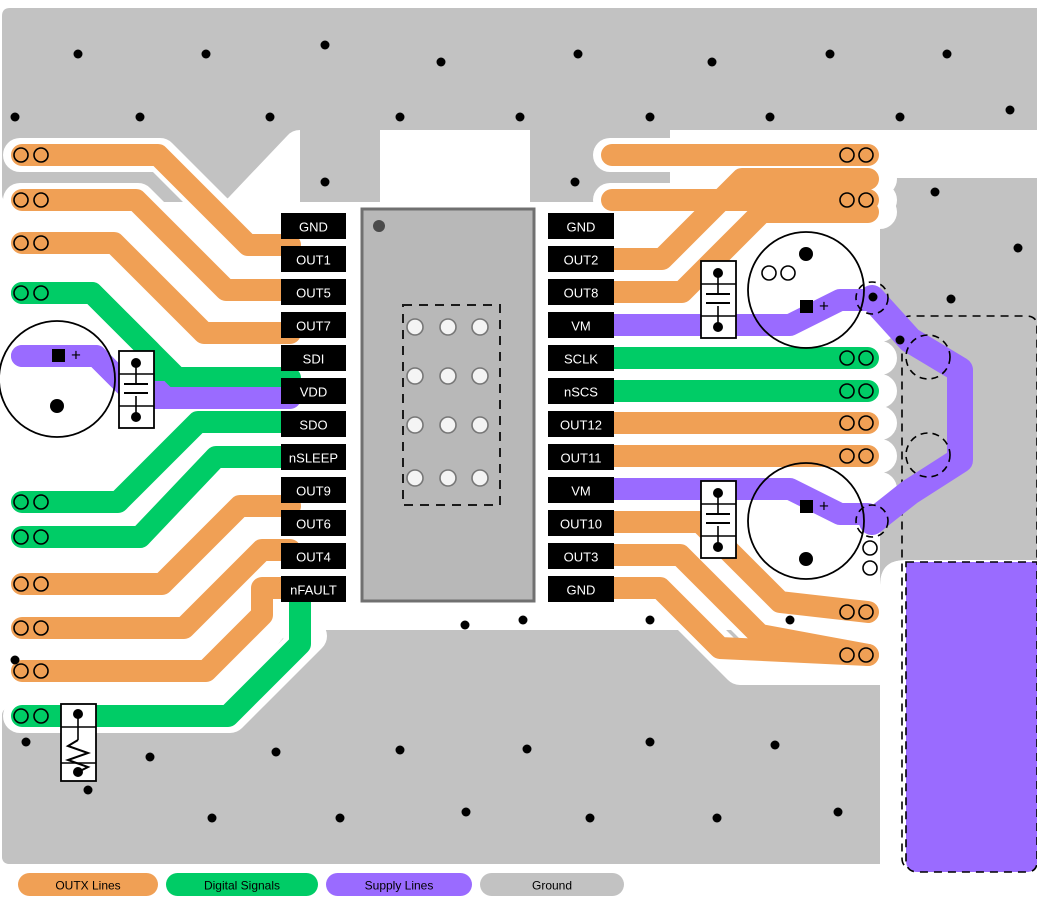  I want to click on gnd-via-left, so click(57, 406).